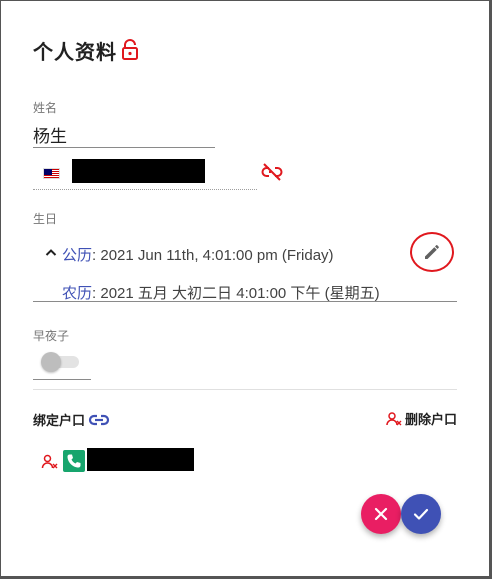 The height and width of the screenshot is (580, 493). What do you see at coordinates (60, 362) in the screenshot?
I see `twin-toggle` at bounding box center [60, 362].